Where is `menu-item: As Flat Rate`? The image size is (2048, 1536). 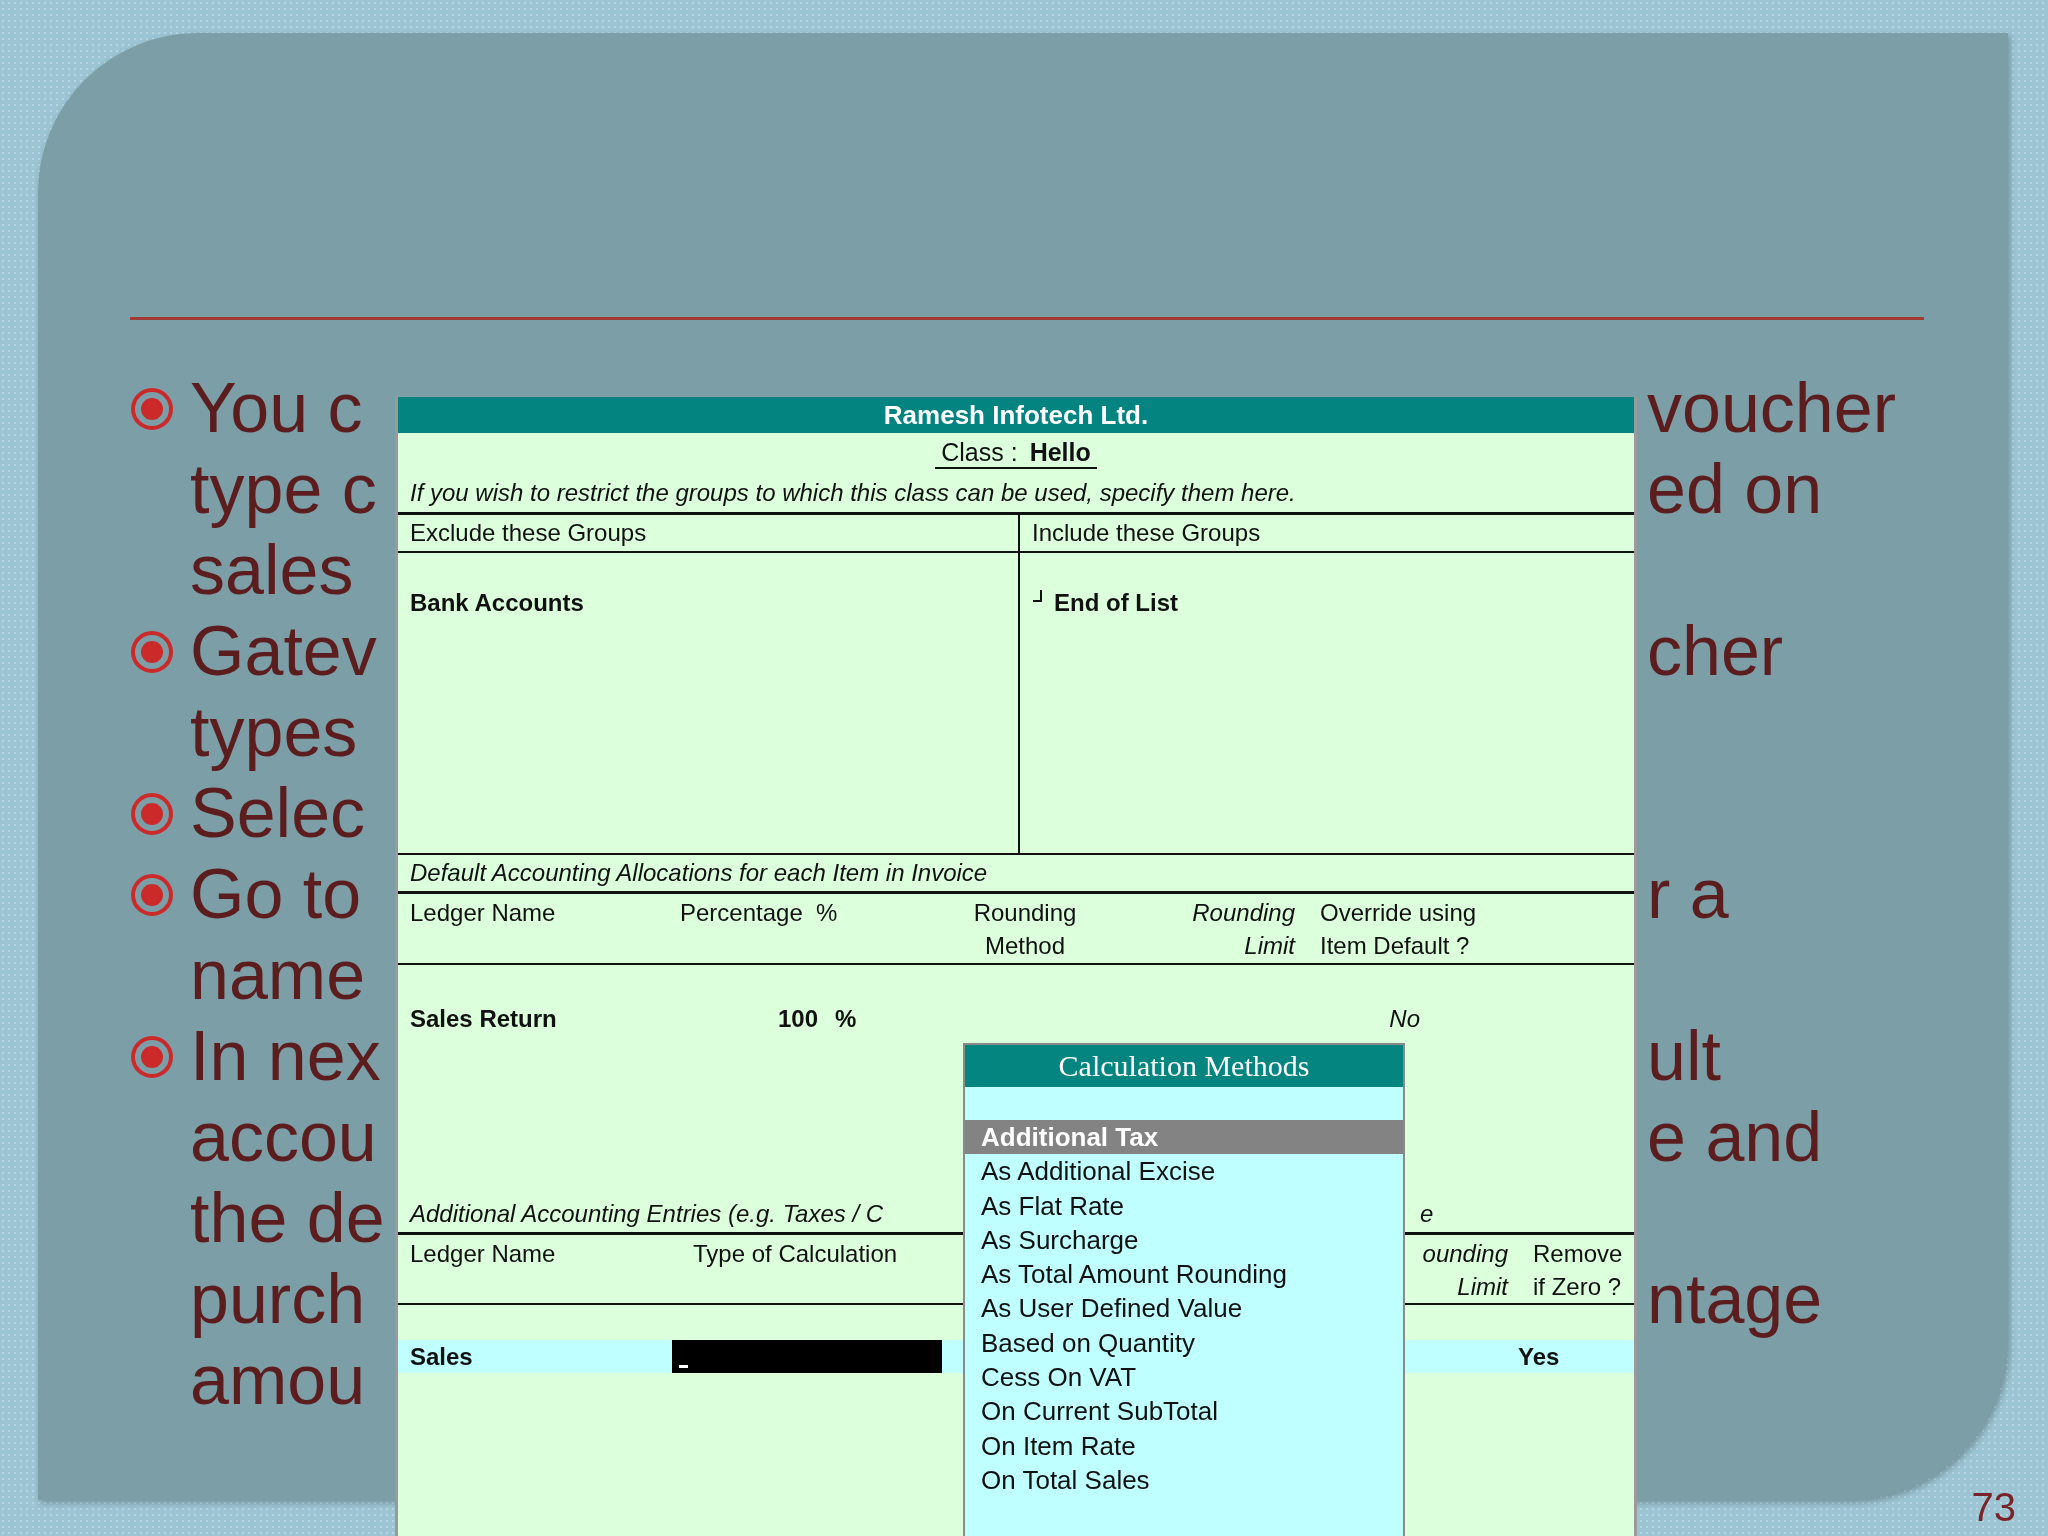
menu-item: As Flat Rate is located at coordinates (1184, 1205).